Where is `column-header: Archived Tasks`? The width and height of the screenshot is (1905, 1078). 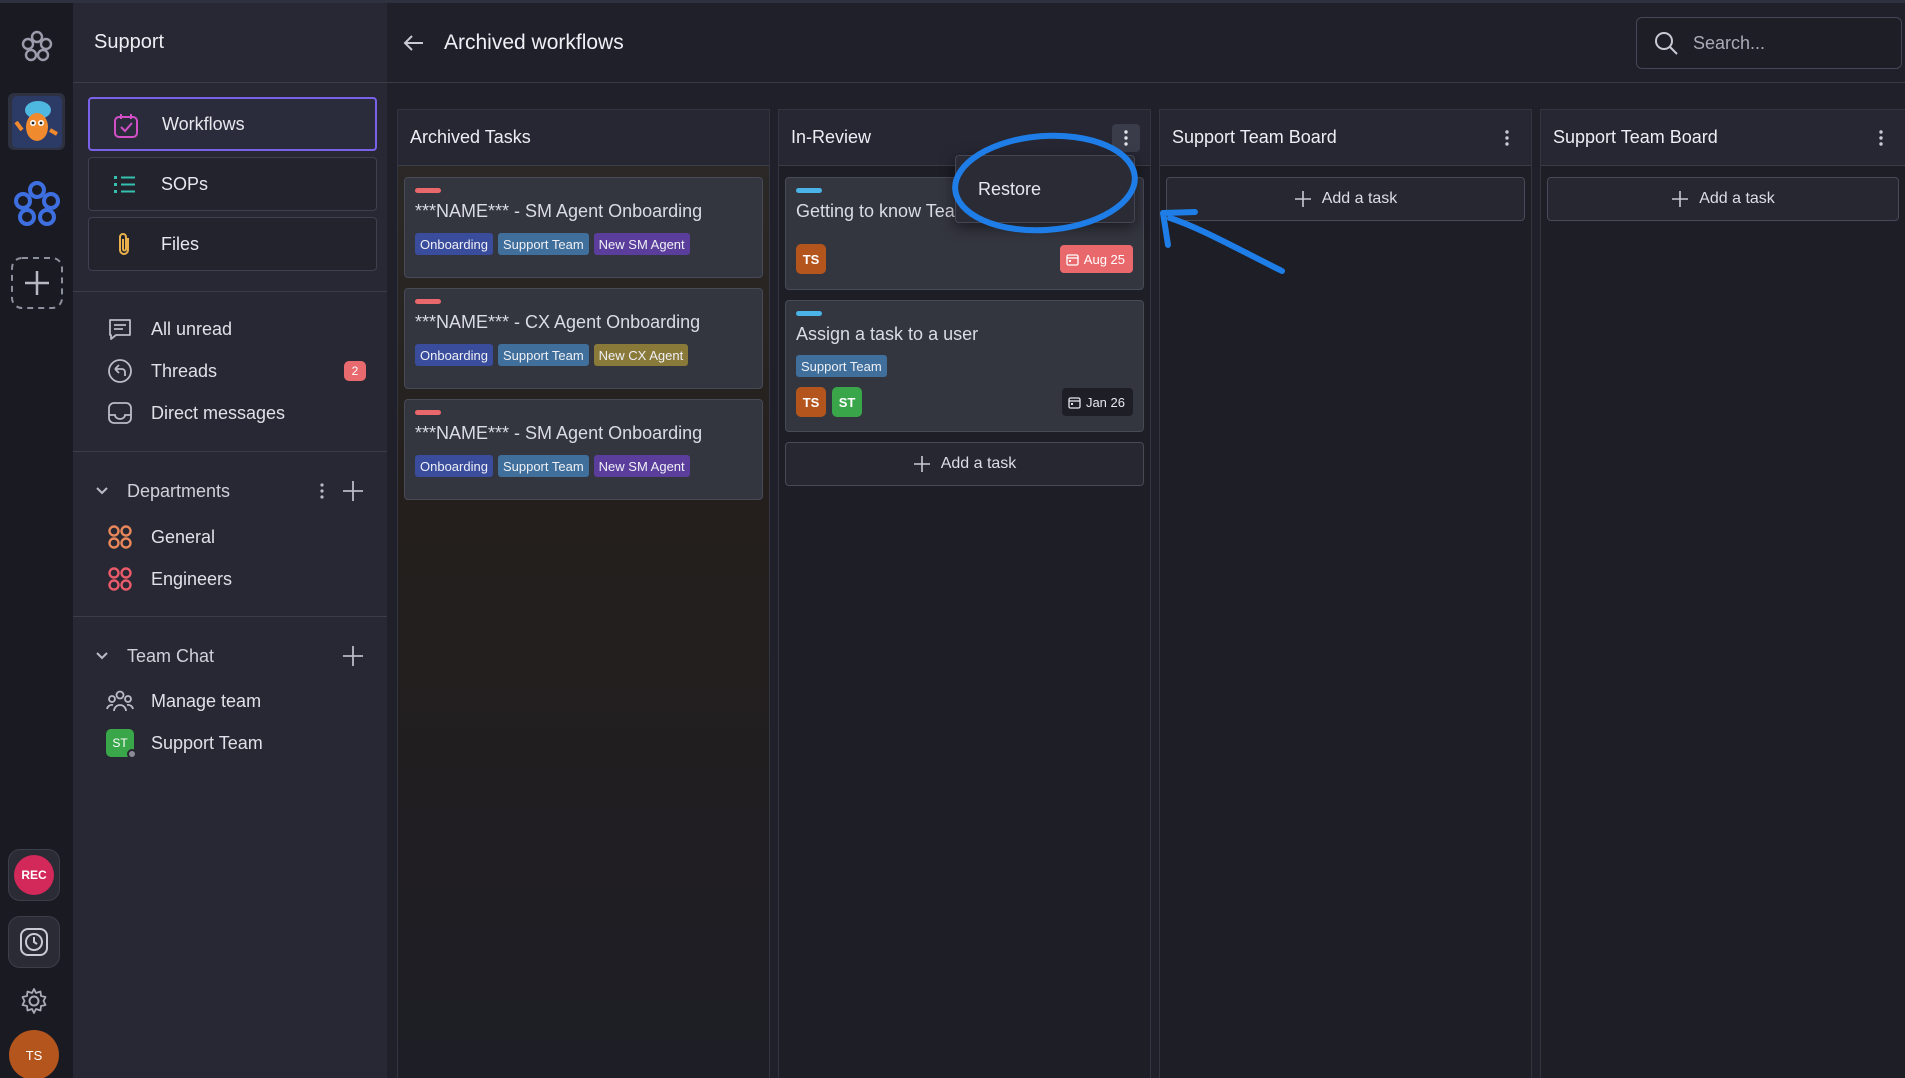 column-header: Archived Tasks is located at coordinates (583, 138).